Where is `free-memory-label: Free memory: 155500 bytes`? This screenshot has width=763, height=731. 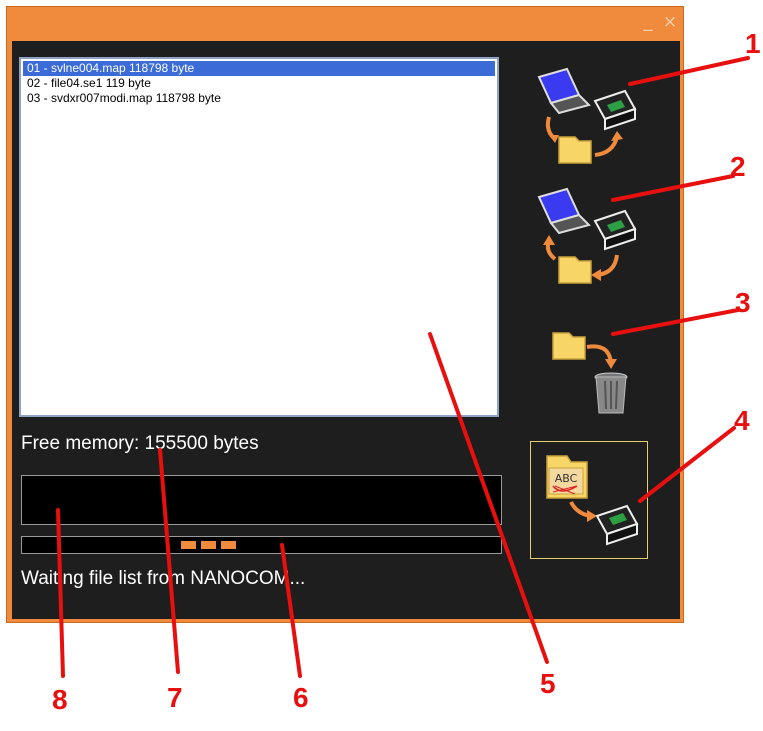
free-memory-label: Free memory: 155500 bytes is located at coordinates (140, 443).